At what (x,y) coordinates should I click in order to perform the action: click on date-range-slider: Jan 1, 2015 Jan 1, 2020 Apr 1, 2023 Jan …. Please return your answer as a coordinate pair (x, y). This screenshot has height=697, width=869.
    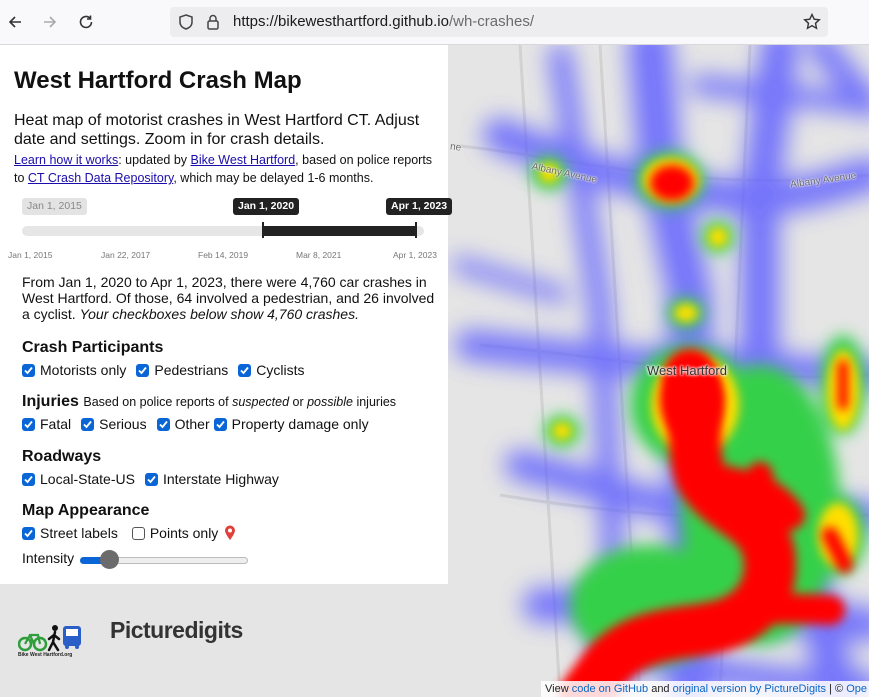
    Looking at the image, I should click on (226, 230).